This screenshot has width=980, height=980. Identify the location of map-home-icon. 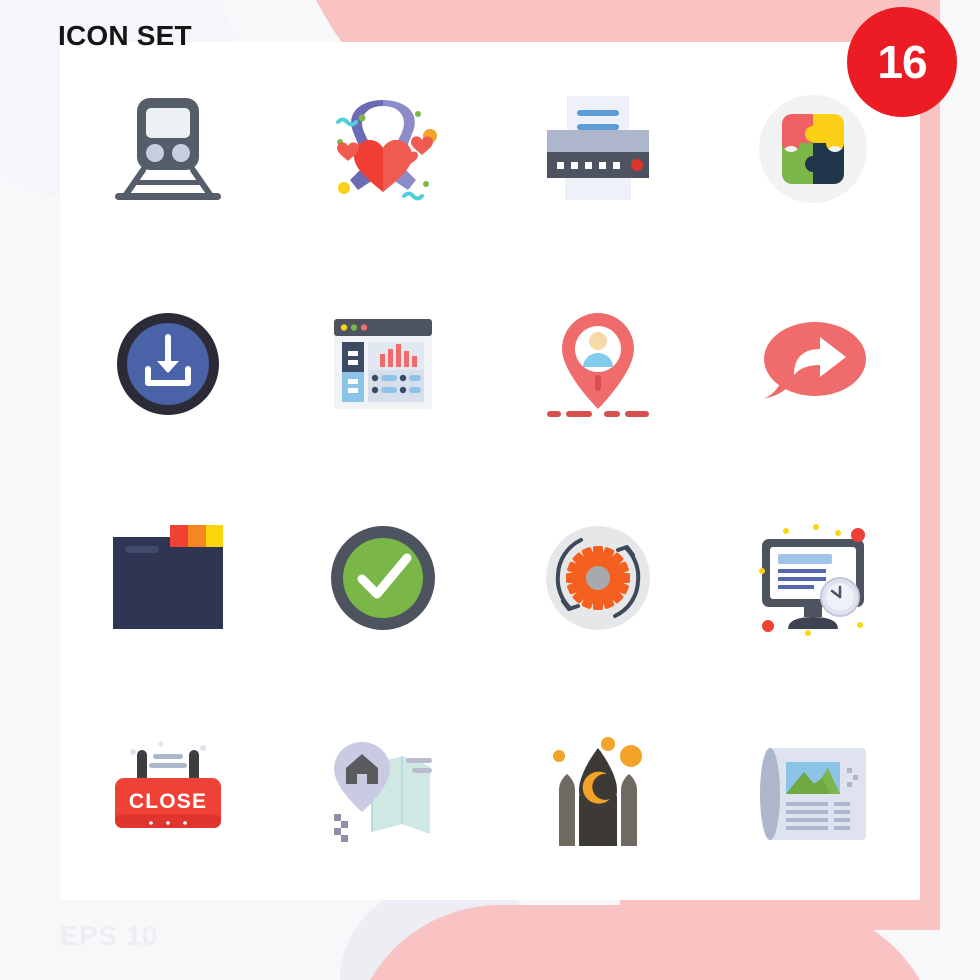
(382, 791).